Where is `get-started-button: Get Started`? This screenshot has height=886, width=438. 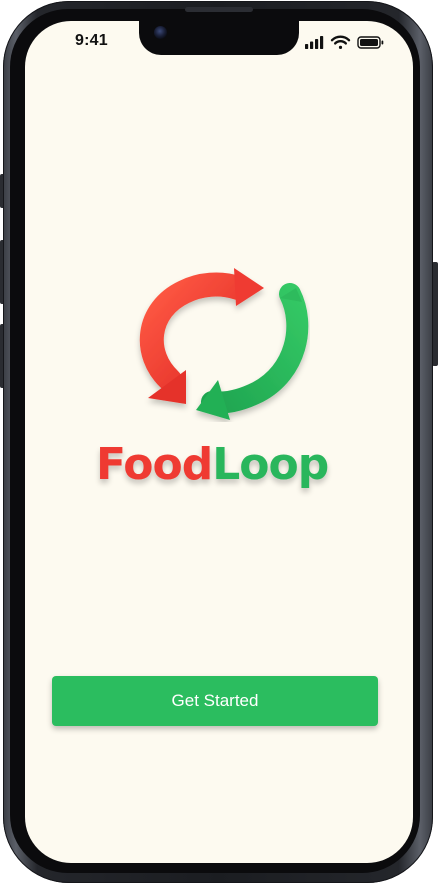 get-started-button: Get Started is located at coordinates (215, 701).